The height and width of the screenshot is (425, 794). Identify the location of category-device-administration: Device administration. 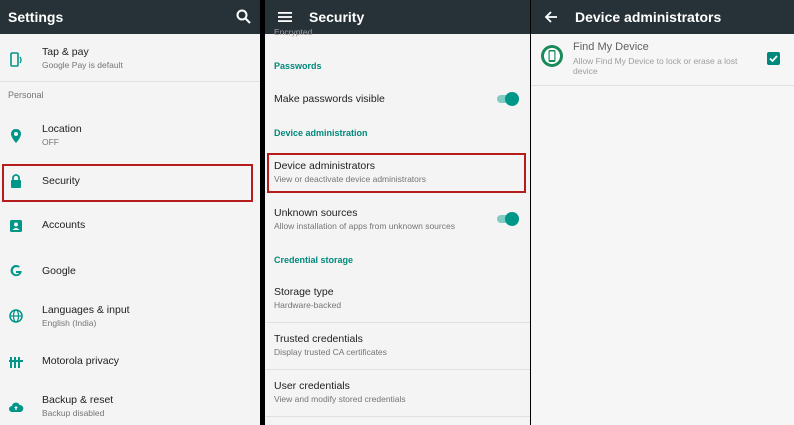
(321, 133).